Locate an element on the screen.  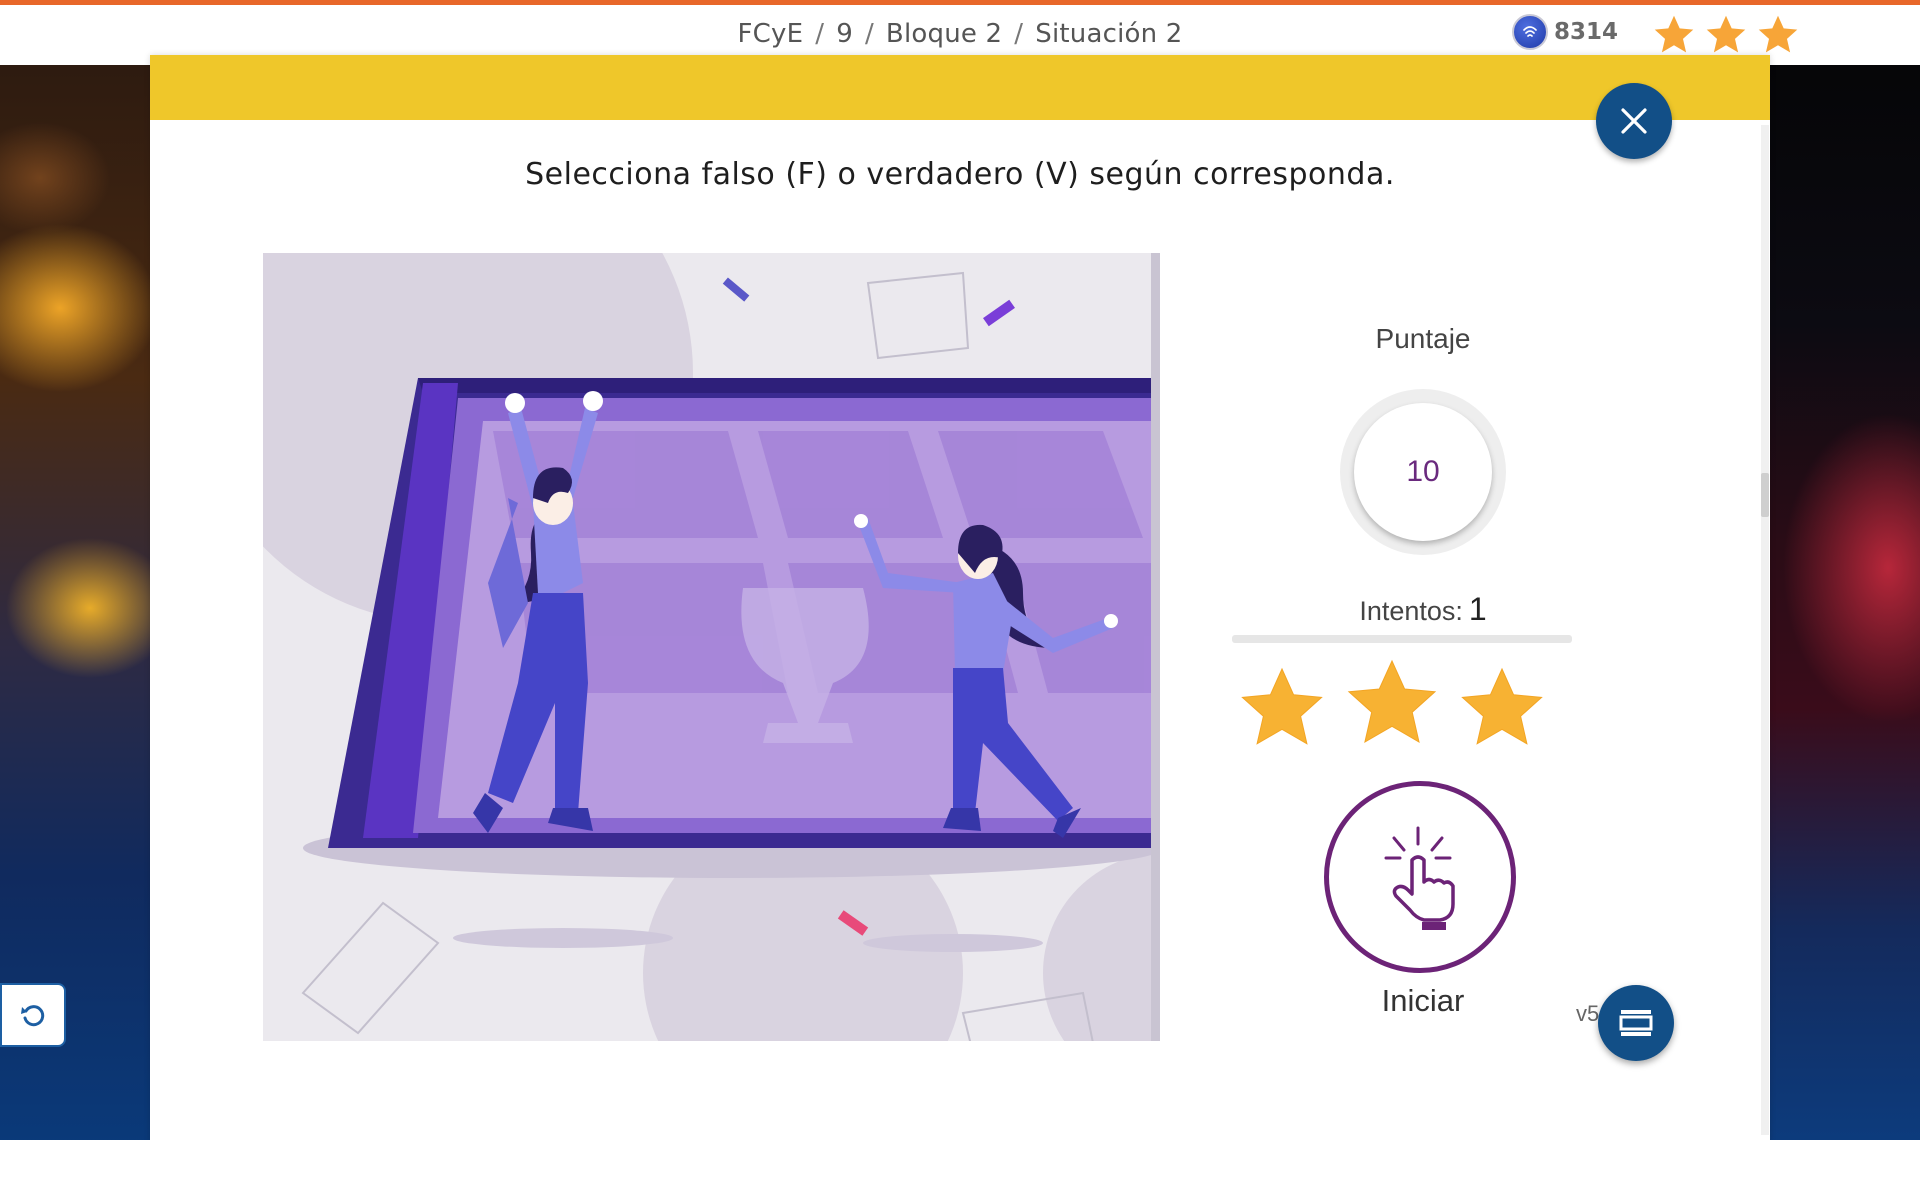
attempts-label: Intentos: is located at coordinates (1411, 611).